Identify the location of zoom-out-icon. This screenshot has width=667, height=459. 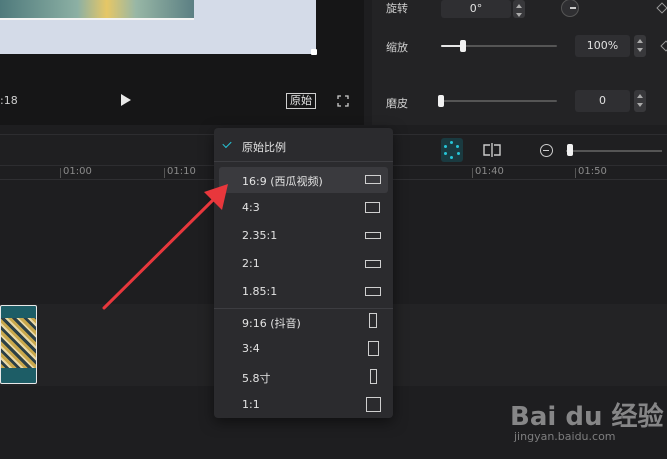
(546, 150).